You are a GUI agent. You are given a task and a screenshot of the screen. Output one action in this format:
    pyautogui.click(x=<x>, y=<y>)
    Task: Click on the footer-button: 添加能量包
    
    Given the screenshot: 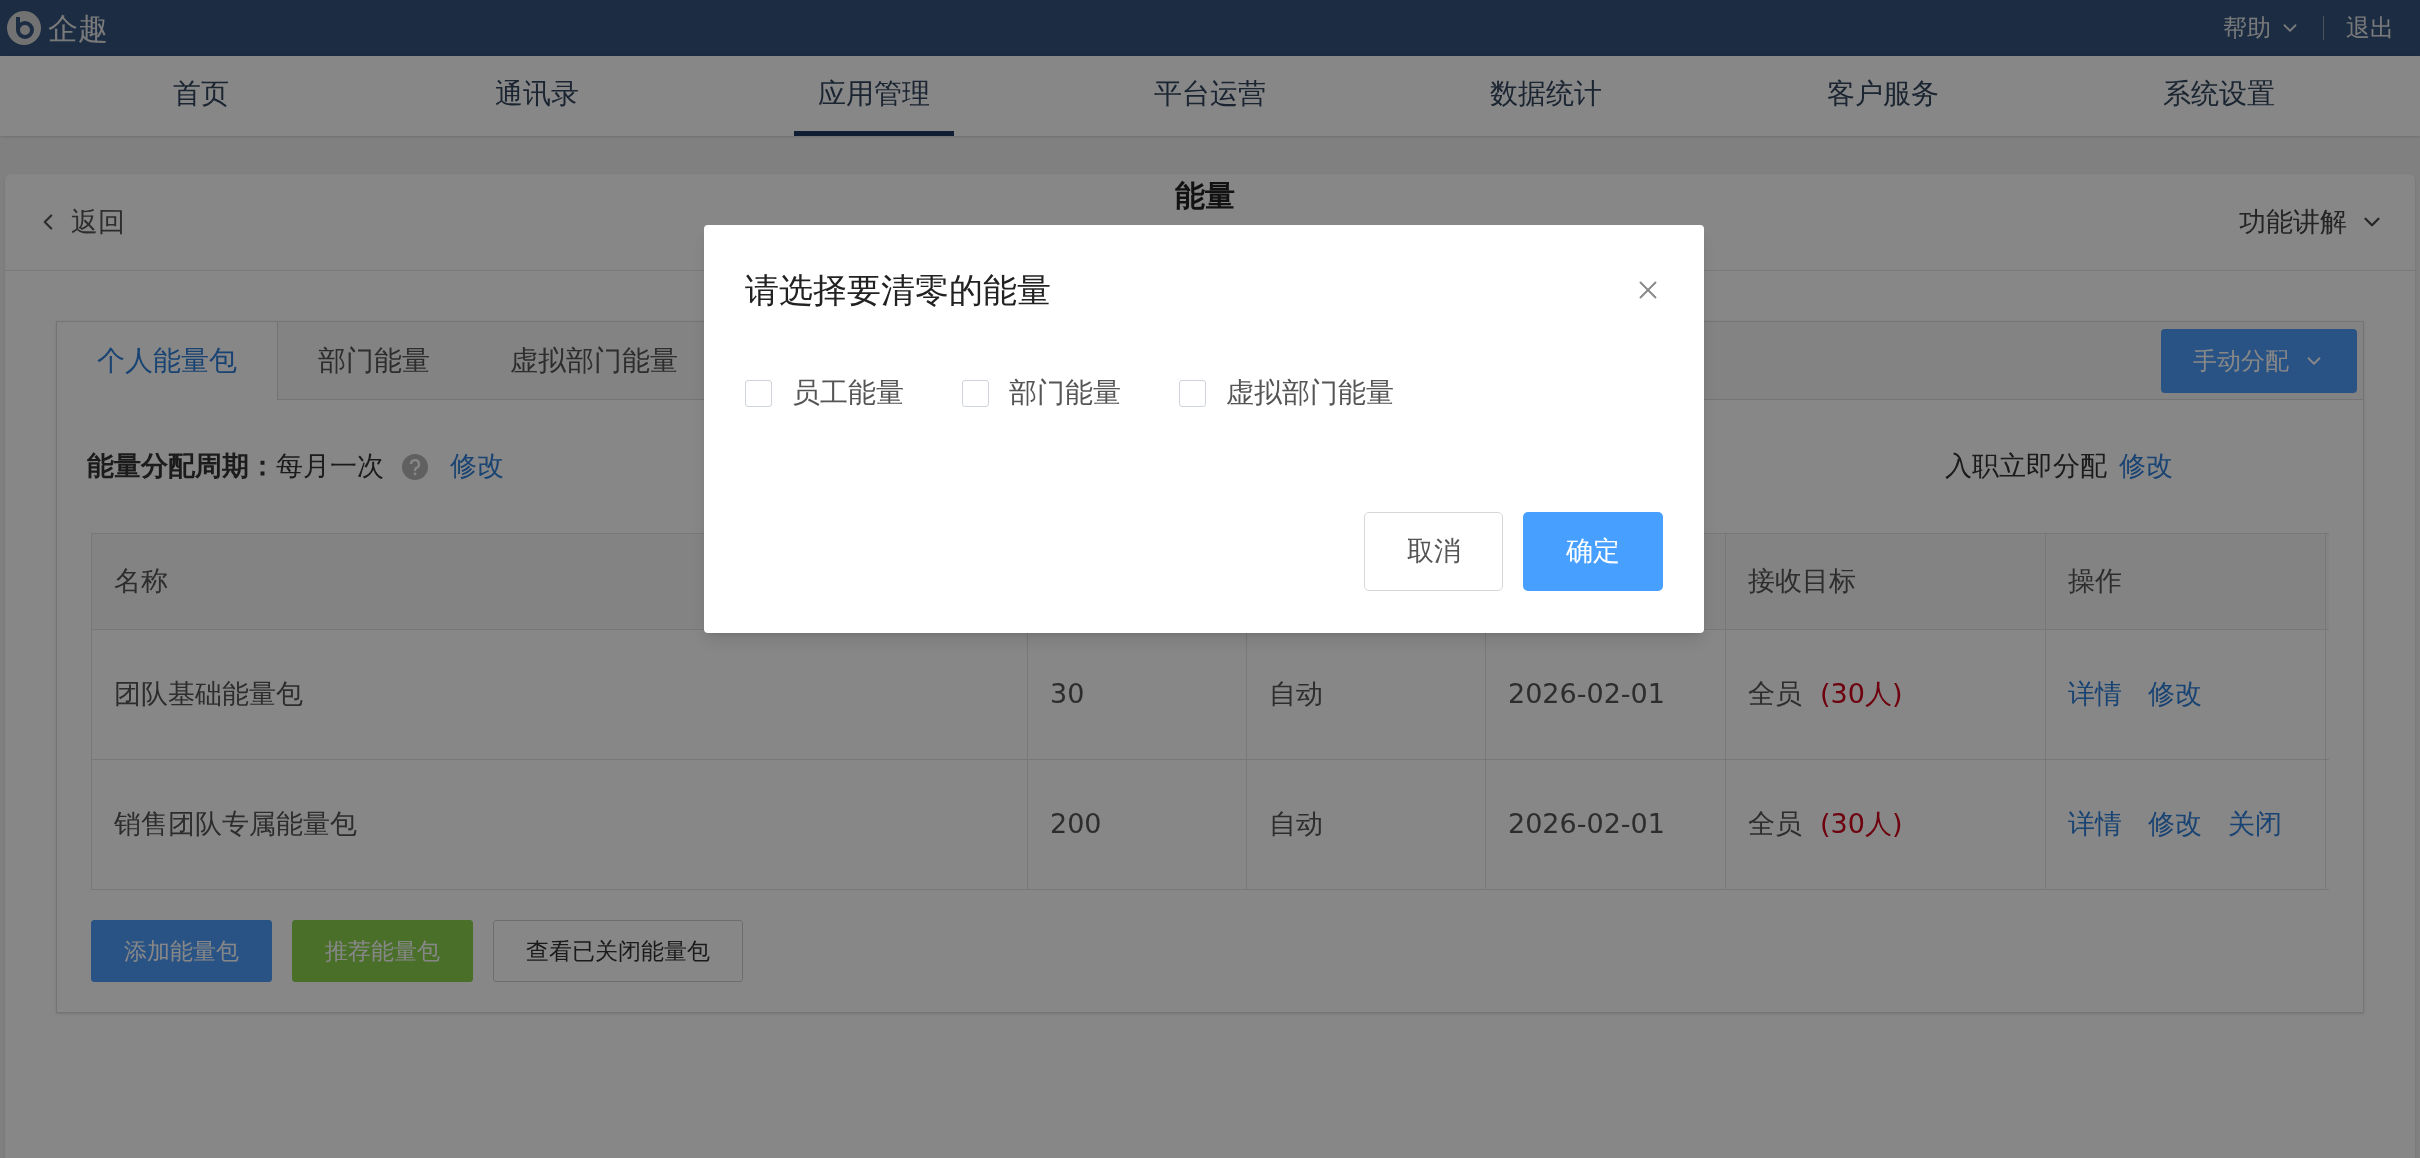 What is the action you would take?
    pyautogui.click(x=181, y=951)
    